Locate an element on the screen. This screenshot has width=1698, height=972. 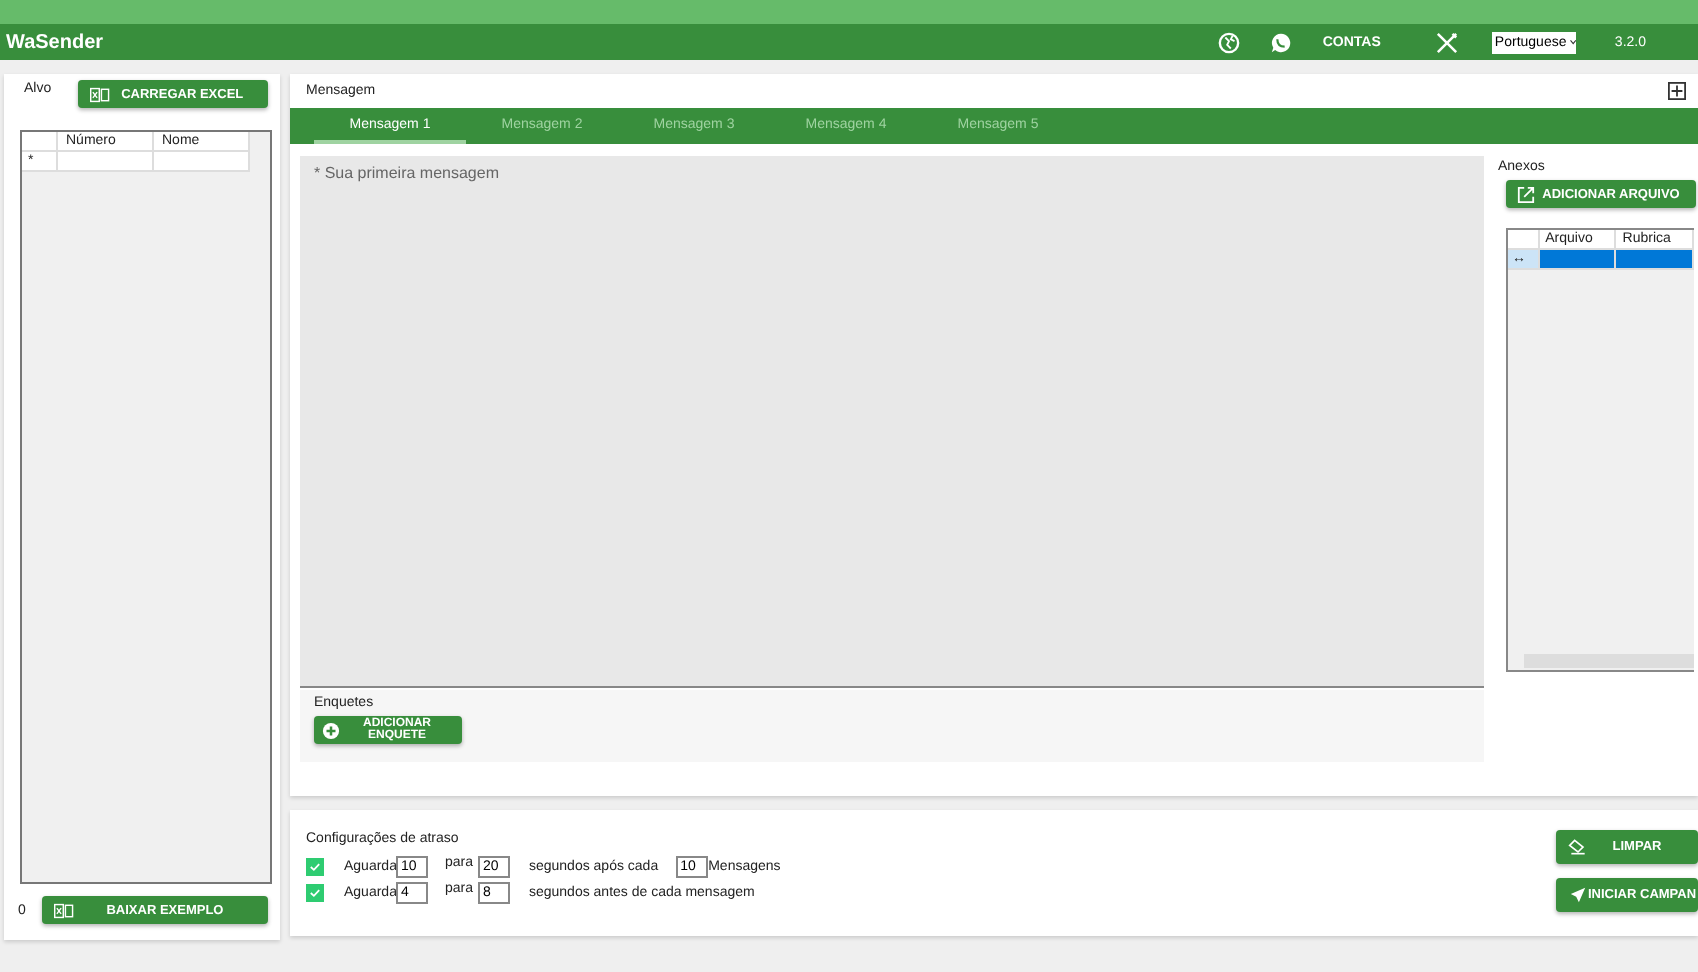
whatsapp-icon is located at coordinates (1281, 42).